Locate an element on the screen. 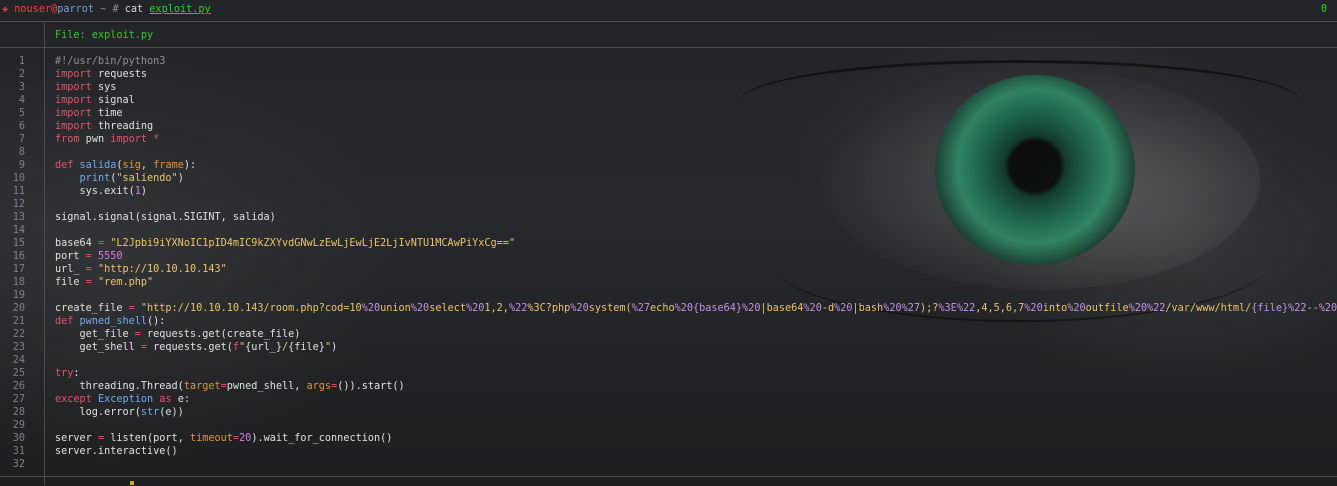 The width and height of the screenshot is (1337, 486). line-text: port = 5550 is located at coordinates (89, 256).